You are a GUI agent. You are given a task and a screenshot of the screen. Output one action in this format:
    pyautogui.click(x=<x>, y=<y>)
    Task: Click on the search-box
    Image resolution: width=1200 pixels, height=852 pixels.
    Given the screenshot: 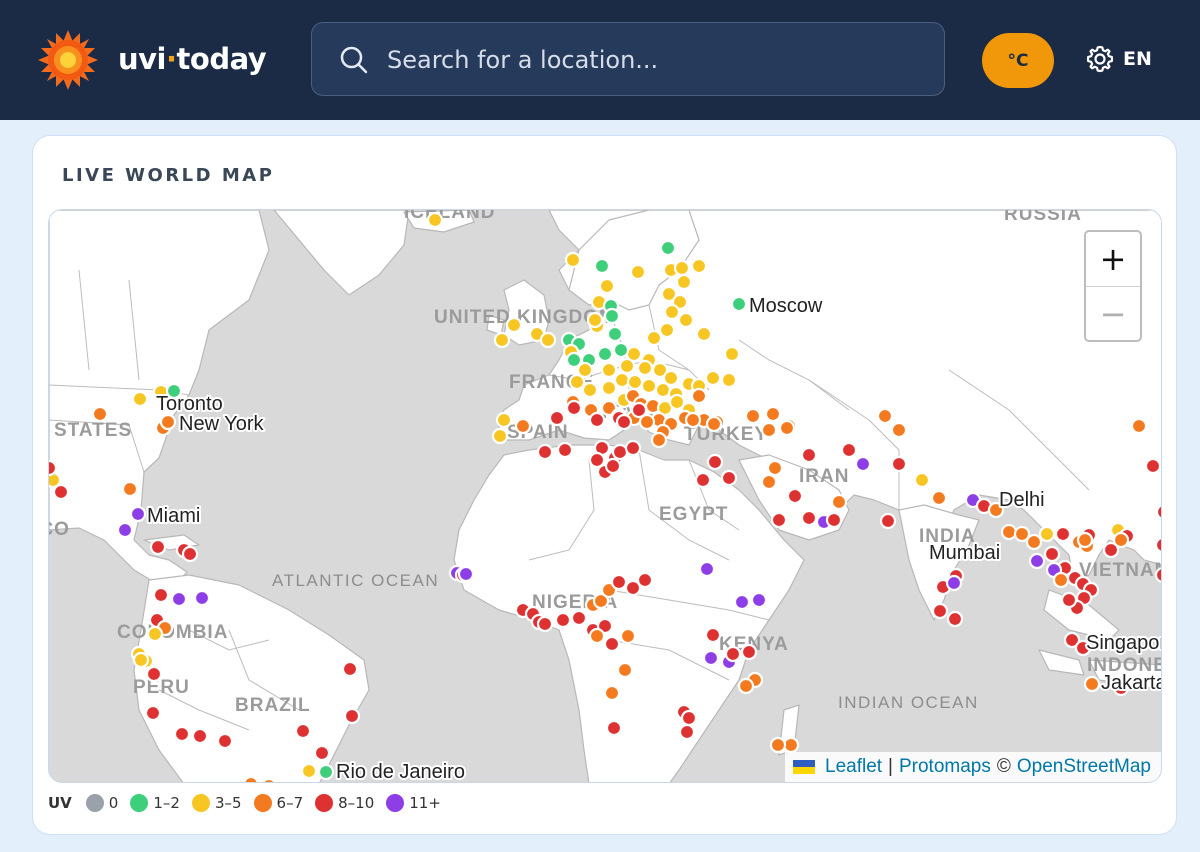 What is the action you would take?
    pyautogui.click(x=628, y=59)
    